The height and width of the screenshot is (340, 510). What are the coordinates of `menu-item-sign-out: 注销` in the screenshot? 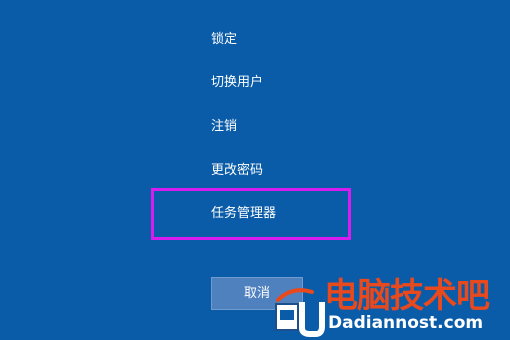 It's located at (224, 127).